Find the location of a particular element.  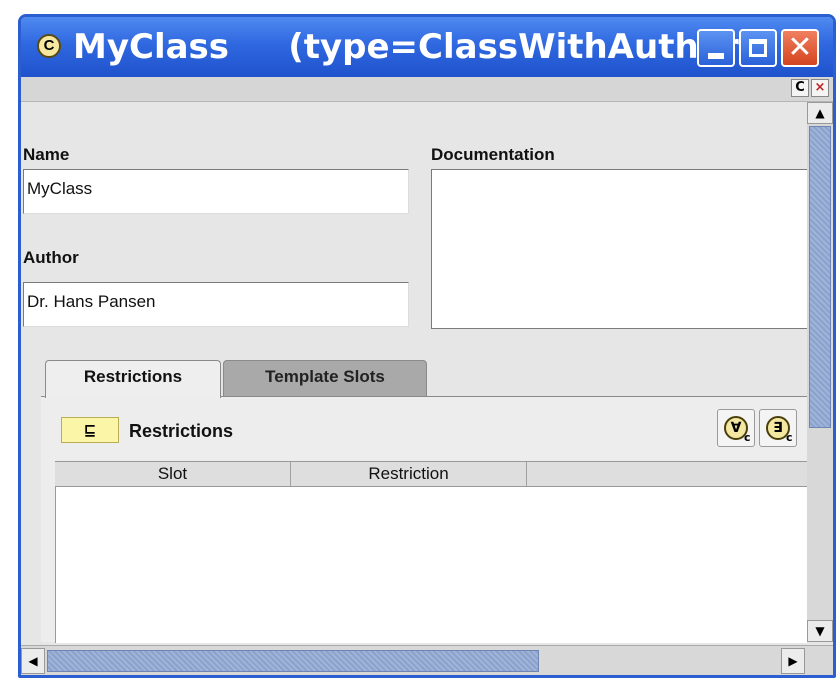

minimize-button is located at coordinates (716, 48).